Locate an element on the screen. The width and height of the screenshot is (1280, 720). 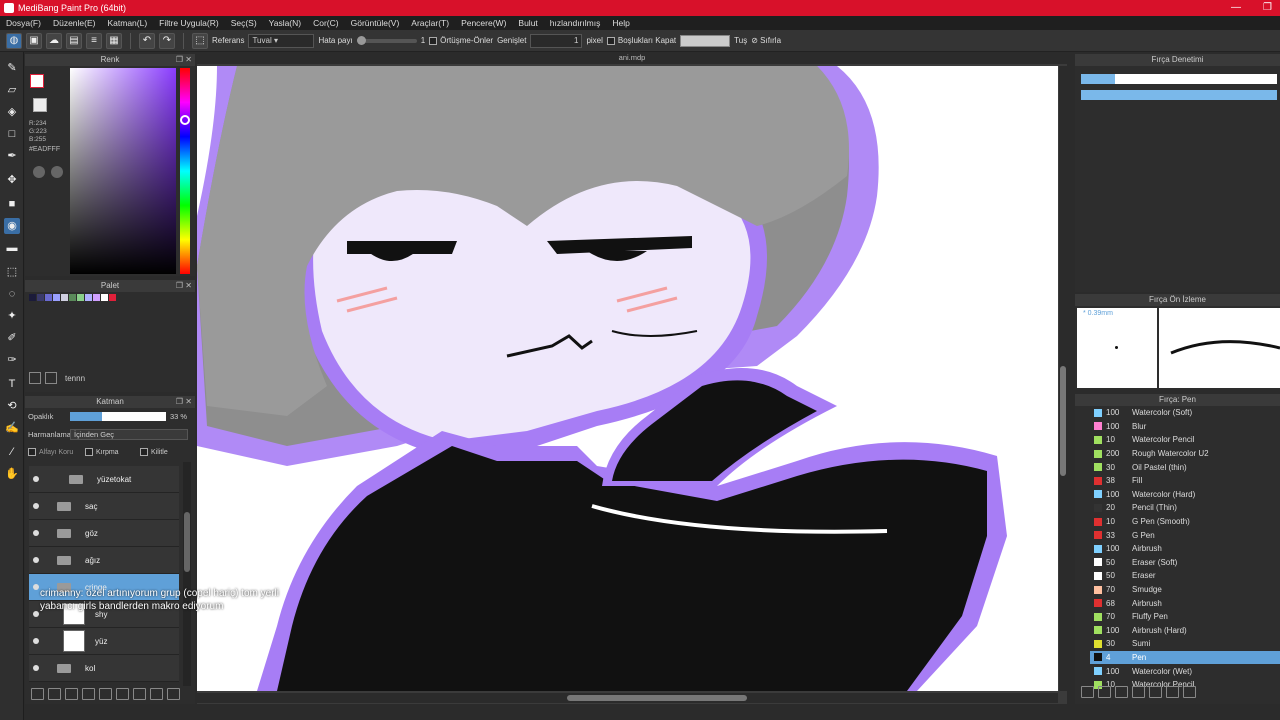
grid-icon: ▦ is located at coordinates (114, 40).